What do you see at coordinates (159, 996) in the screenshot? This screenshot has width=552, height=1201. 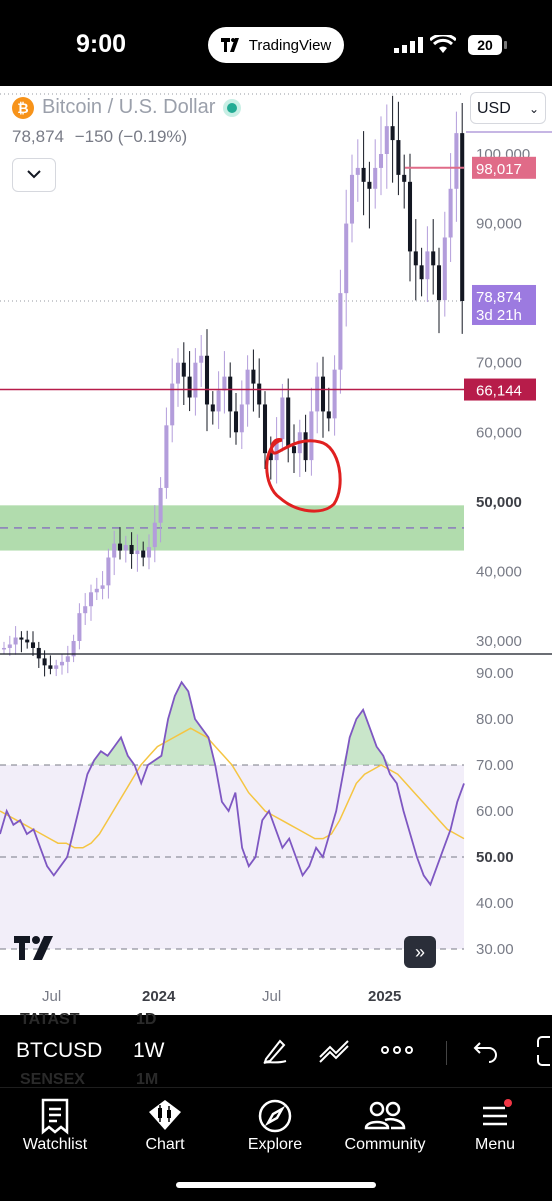 I see `time-axis-tick: 2024` at bounding box center [159, 996].